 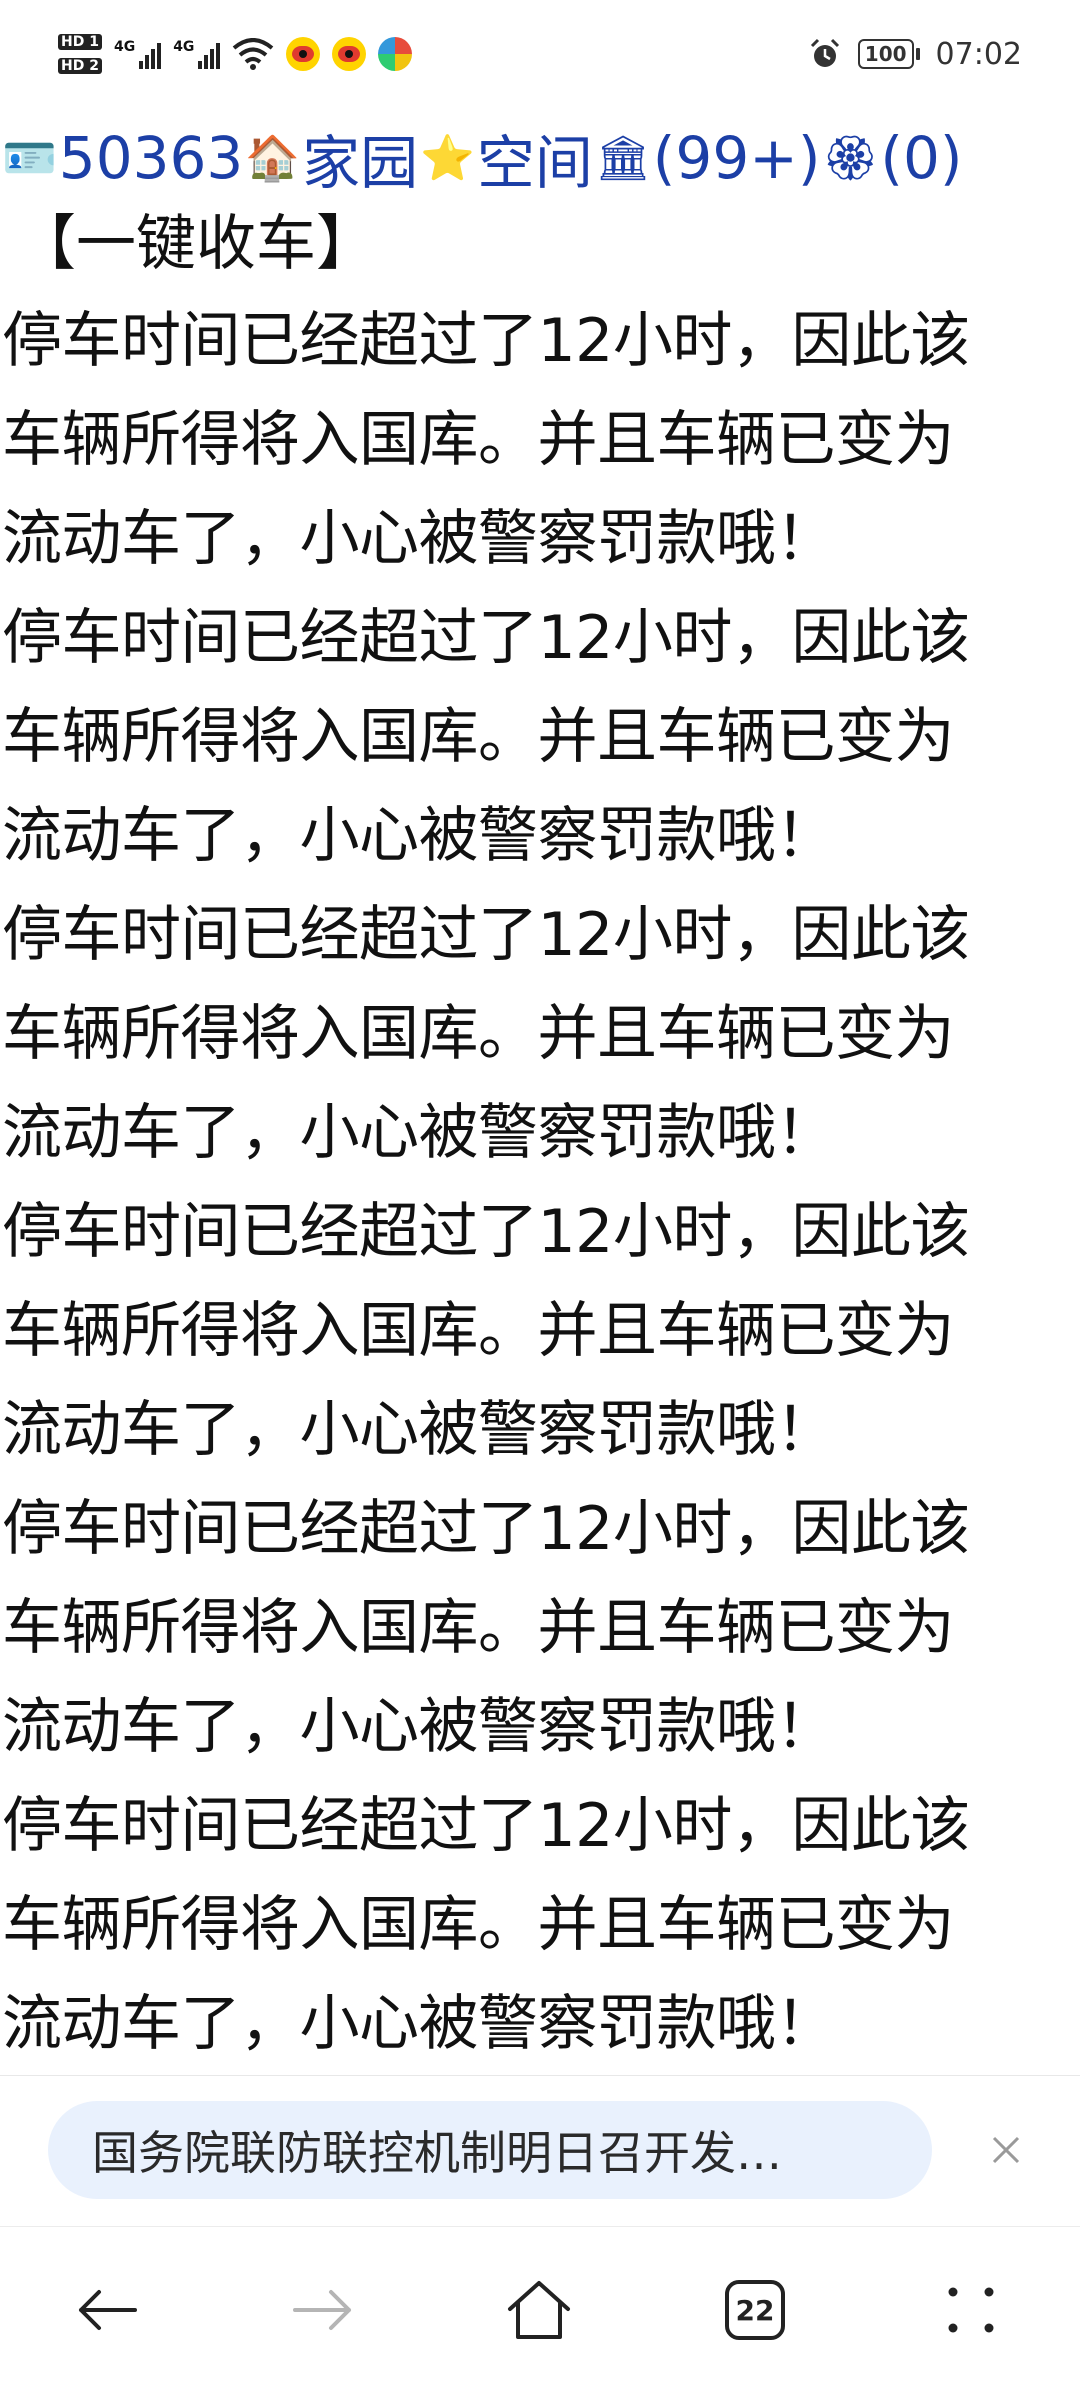 I want to click on sim1-label: HD 1, so click(x=80, y=42).